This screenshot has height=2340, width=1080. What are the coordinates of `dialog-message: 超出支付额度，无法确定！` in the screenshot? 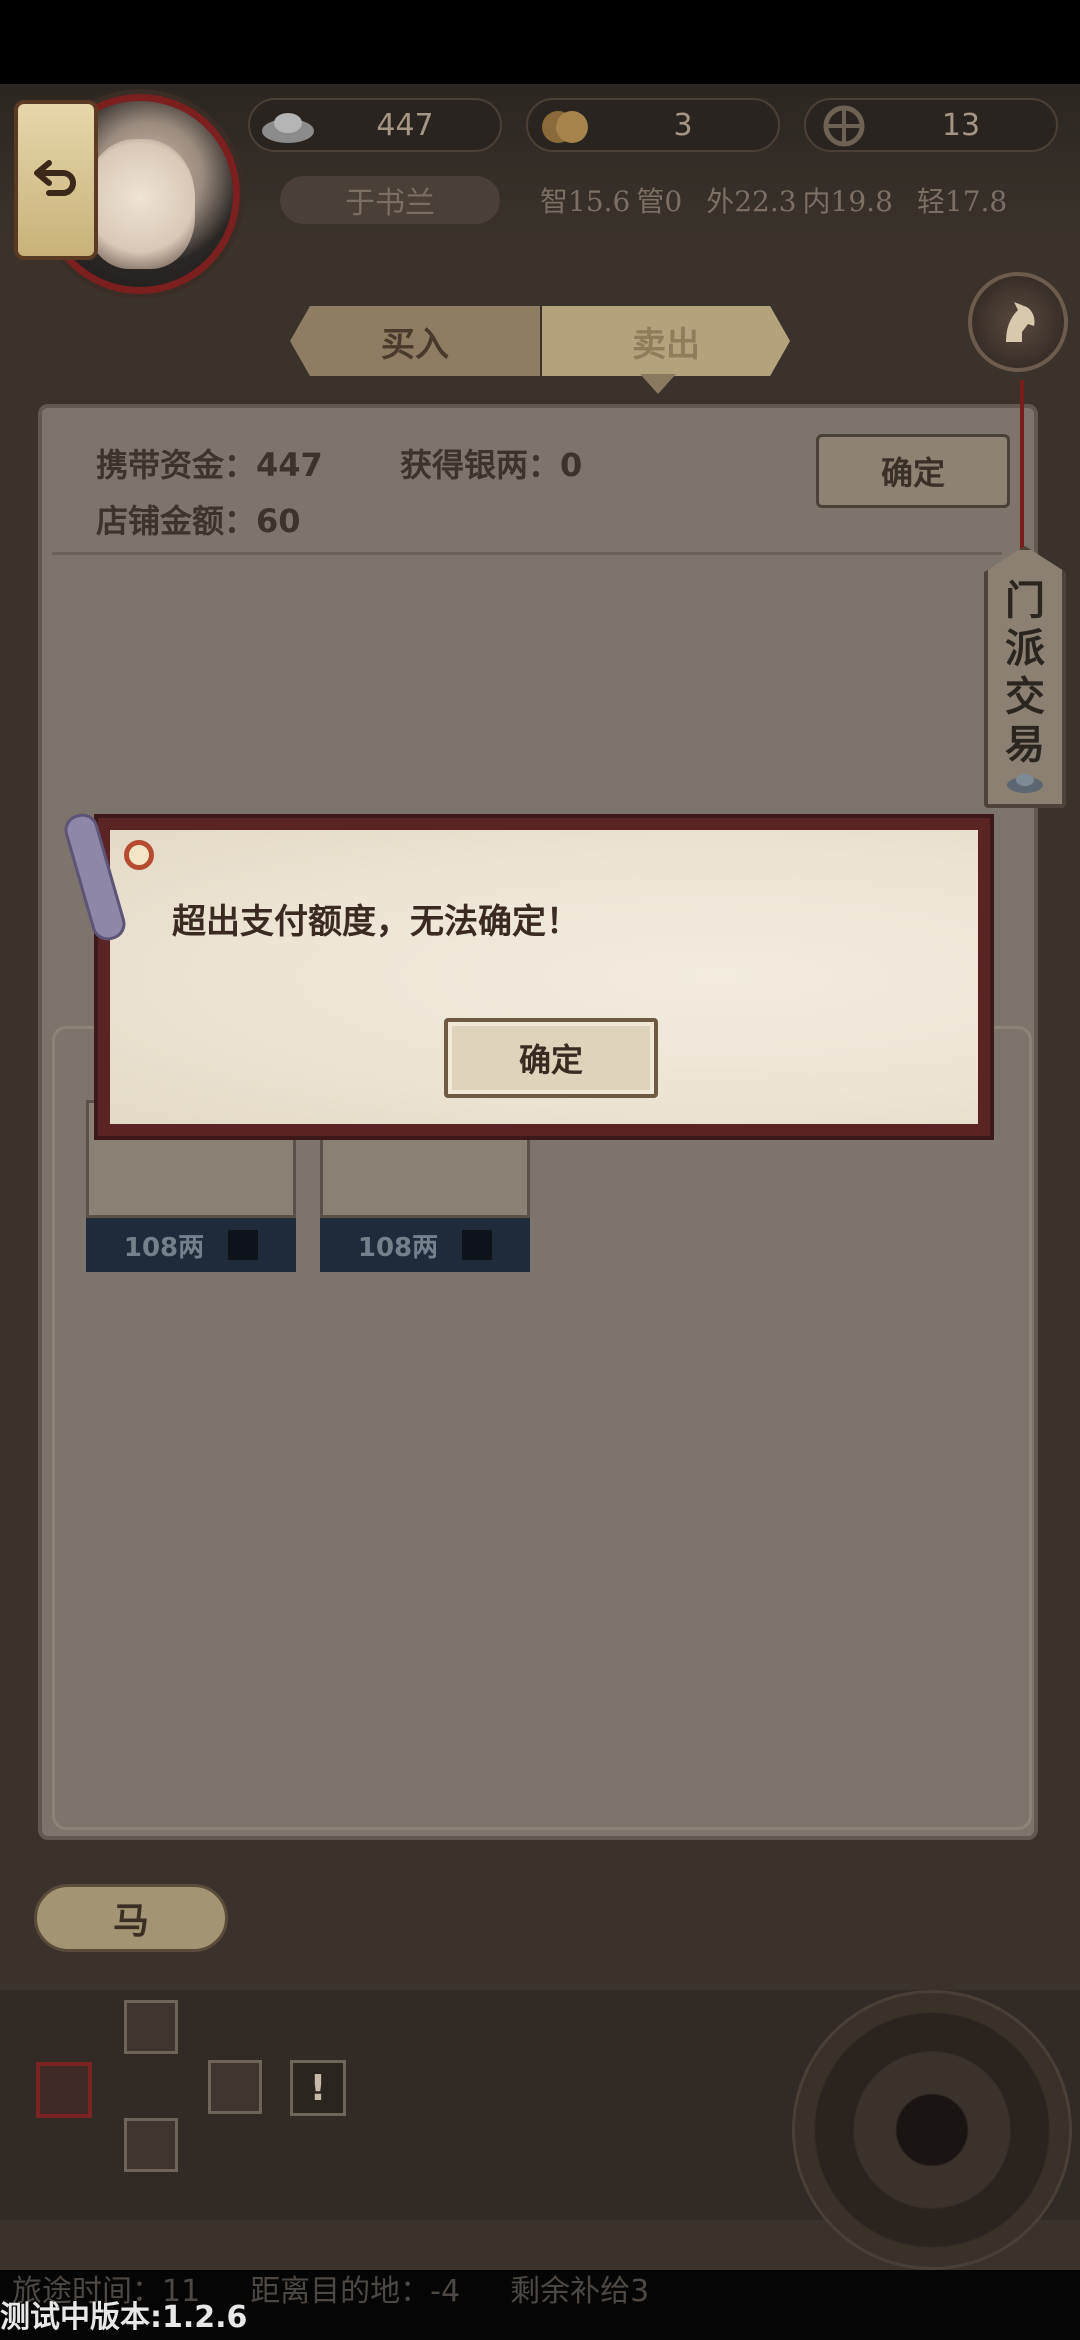 It's located at (376, 922).